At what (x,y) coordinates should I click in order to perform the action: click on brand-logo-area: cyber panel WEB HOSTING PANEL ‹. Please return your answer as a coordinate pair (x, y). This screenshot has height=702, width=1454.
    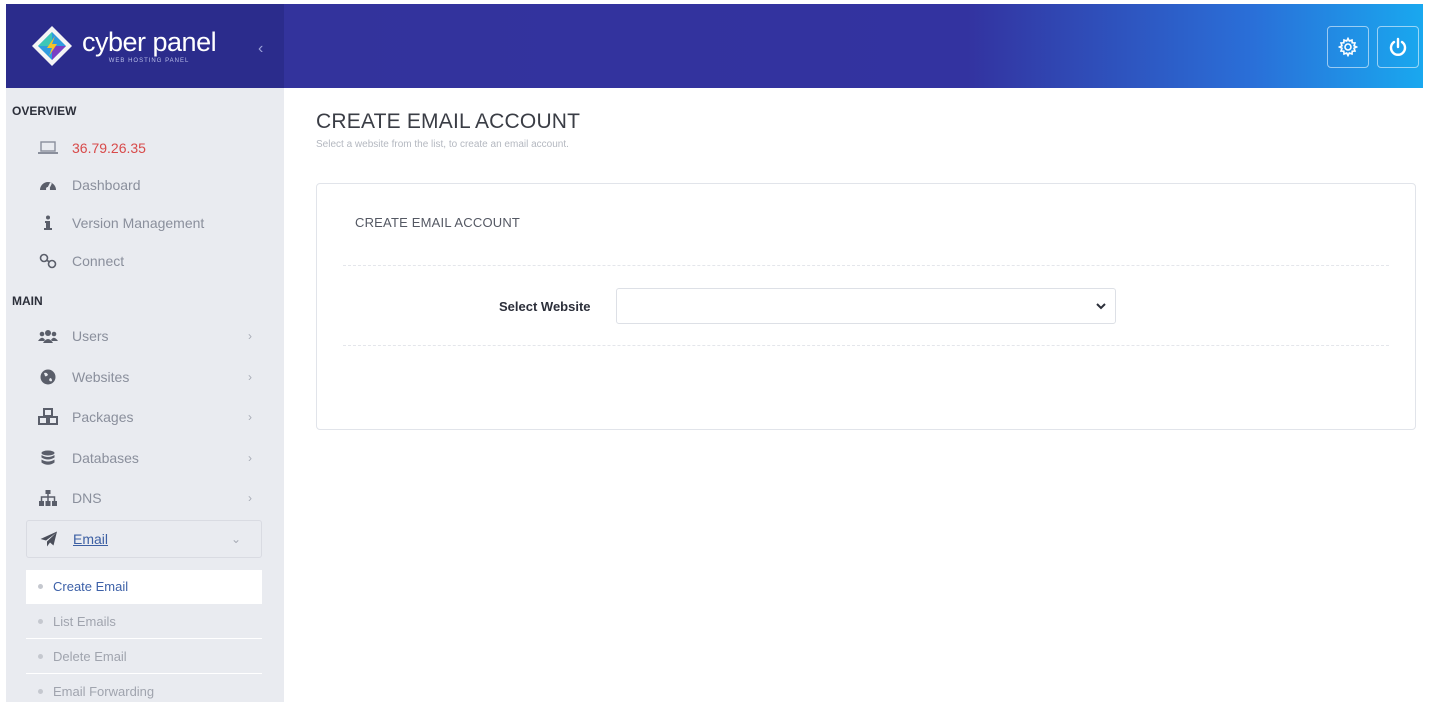
    Looking at the image, I should click on (145, 46).